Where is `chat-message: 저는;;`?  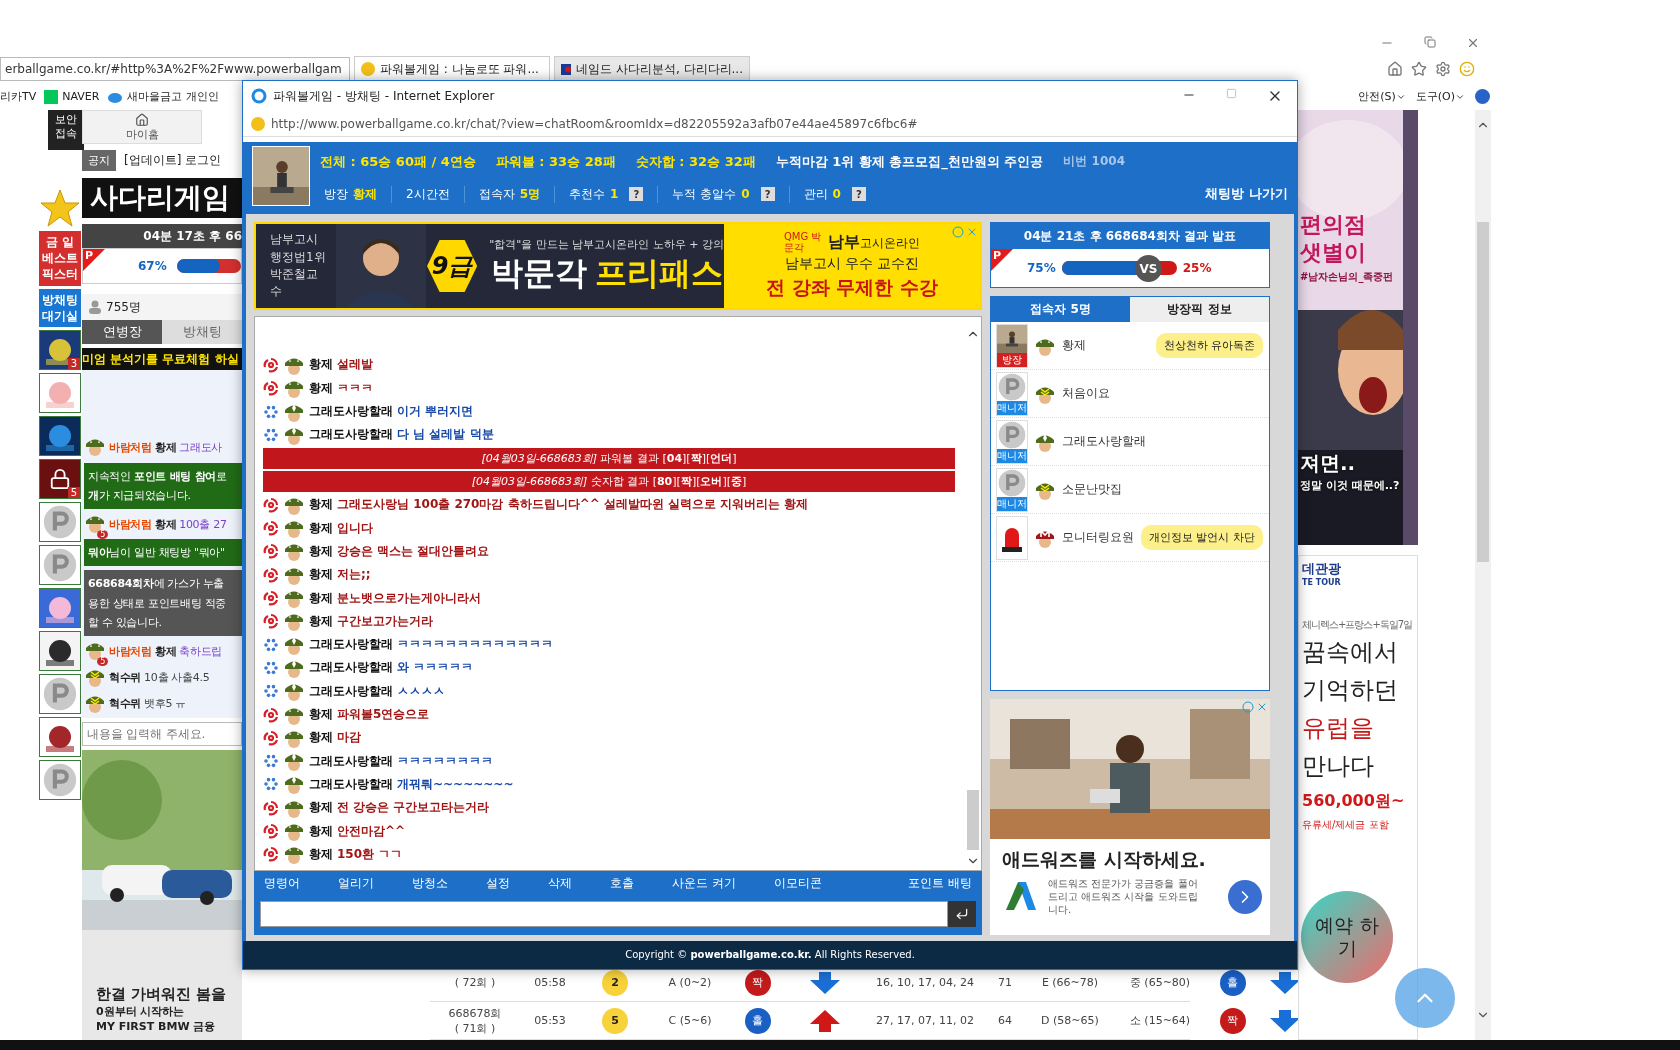
chat-message: 저는;; is located at coordinates (354, 575).